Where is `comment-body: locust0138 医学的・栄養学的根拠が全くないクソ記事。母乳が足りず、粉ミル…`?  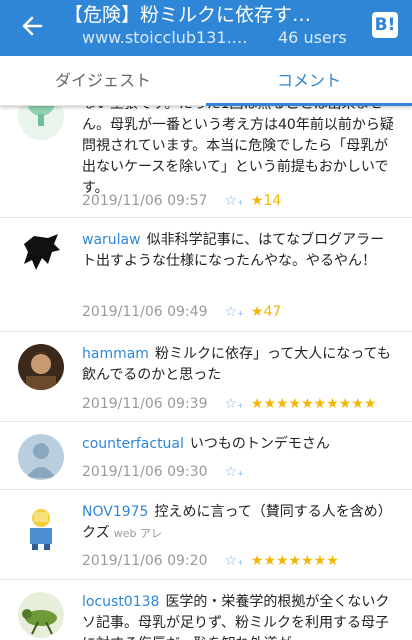 comment-body: locust0138 医学的・栄養学的根拠が全くないクソ記事。母乳が足りず、粉ミル… is located at coordinates (239, 616).